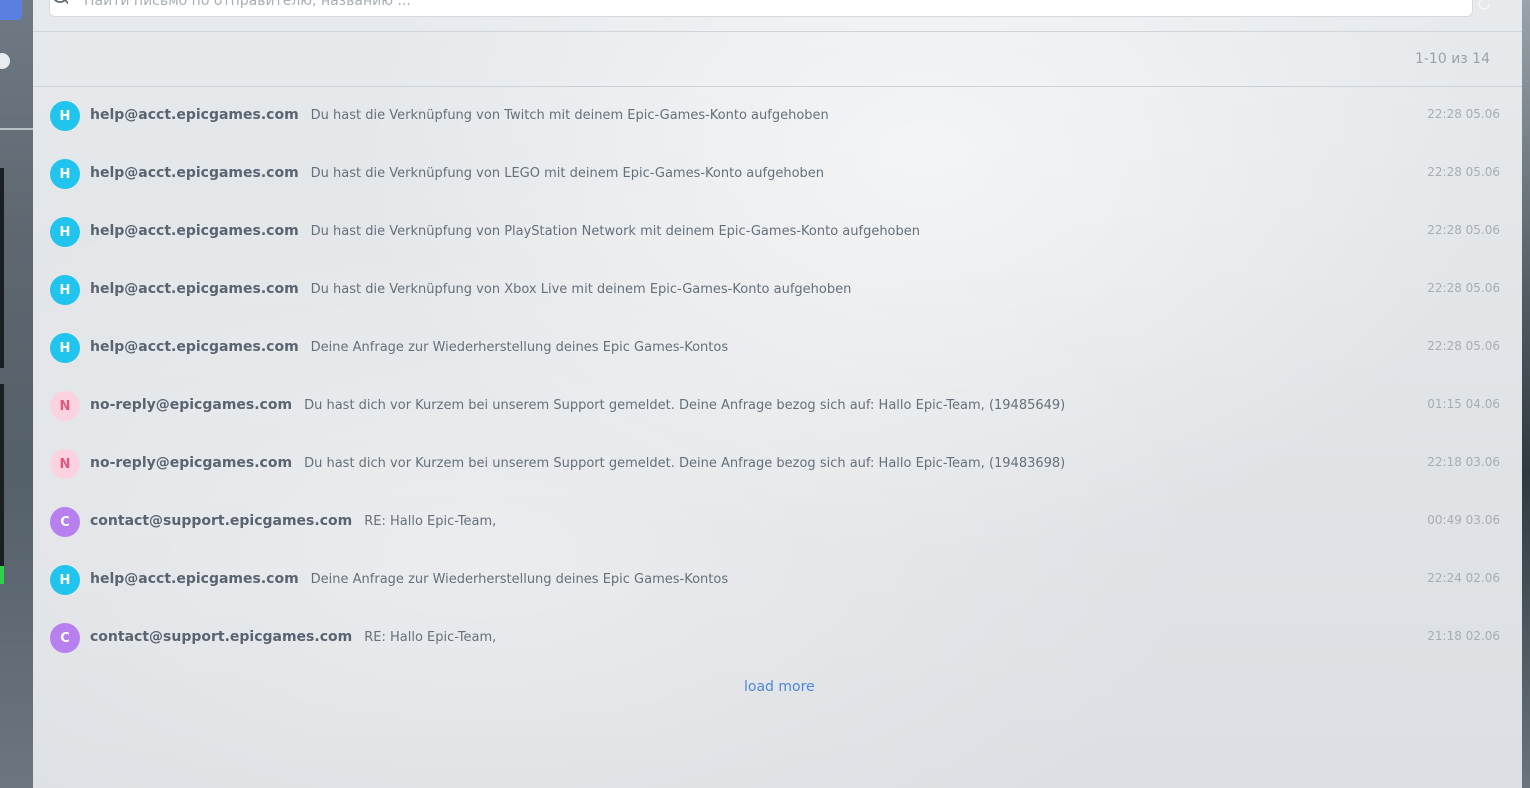 The width and height of the screenshot is (1530, 788). Describe the element at coordinates (1452, 59) in the screenshot. I see `pagination-counter: 1-10 из 14` at that location.